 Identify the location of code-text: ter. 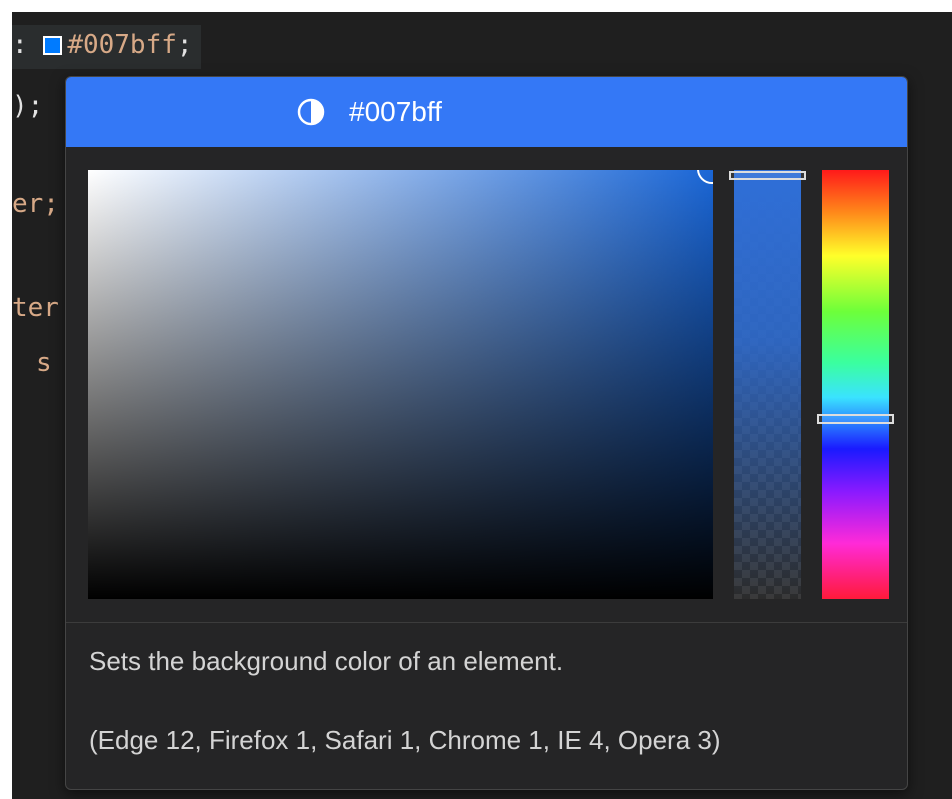
(35, 308).